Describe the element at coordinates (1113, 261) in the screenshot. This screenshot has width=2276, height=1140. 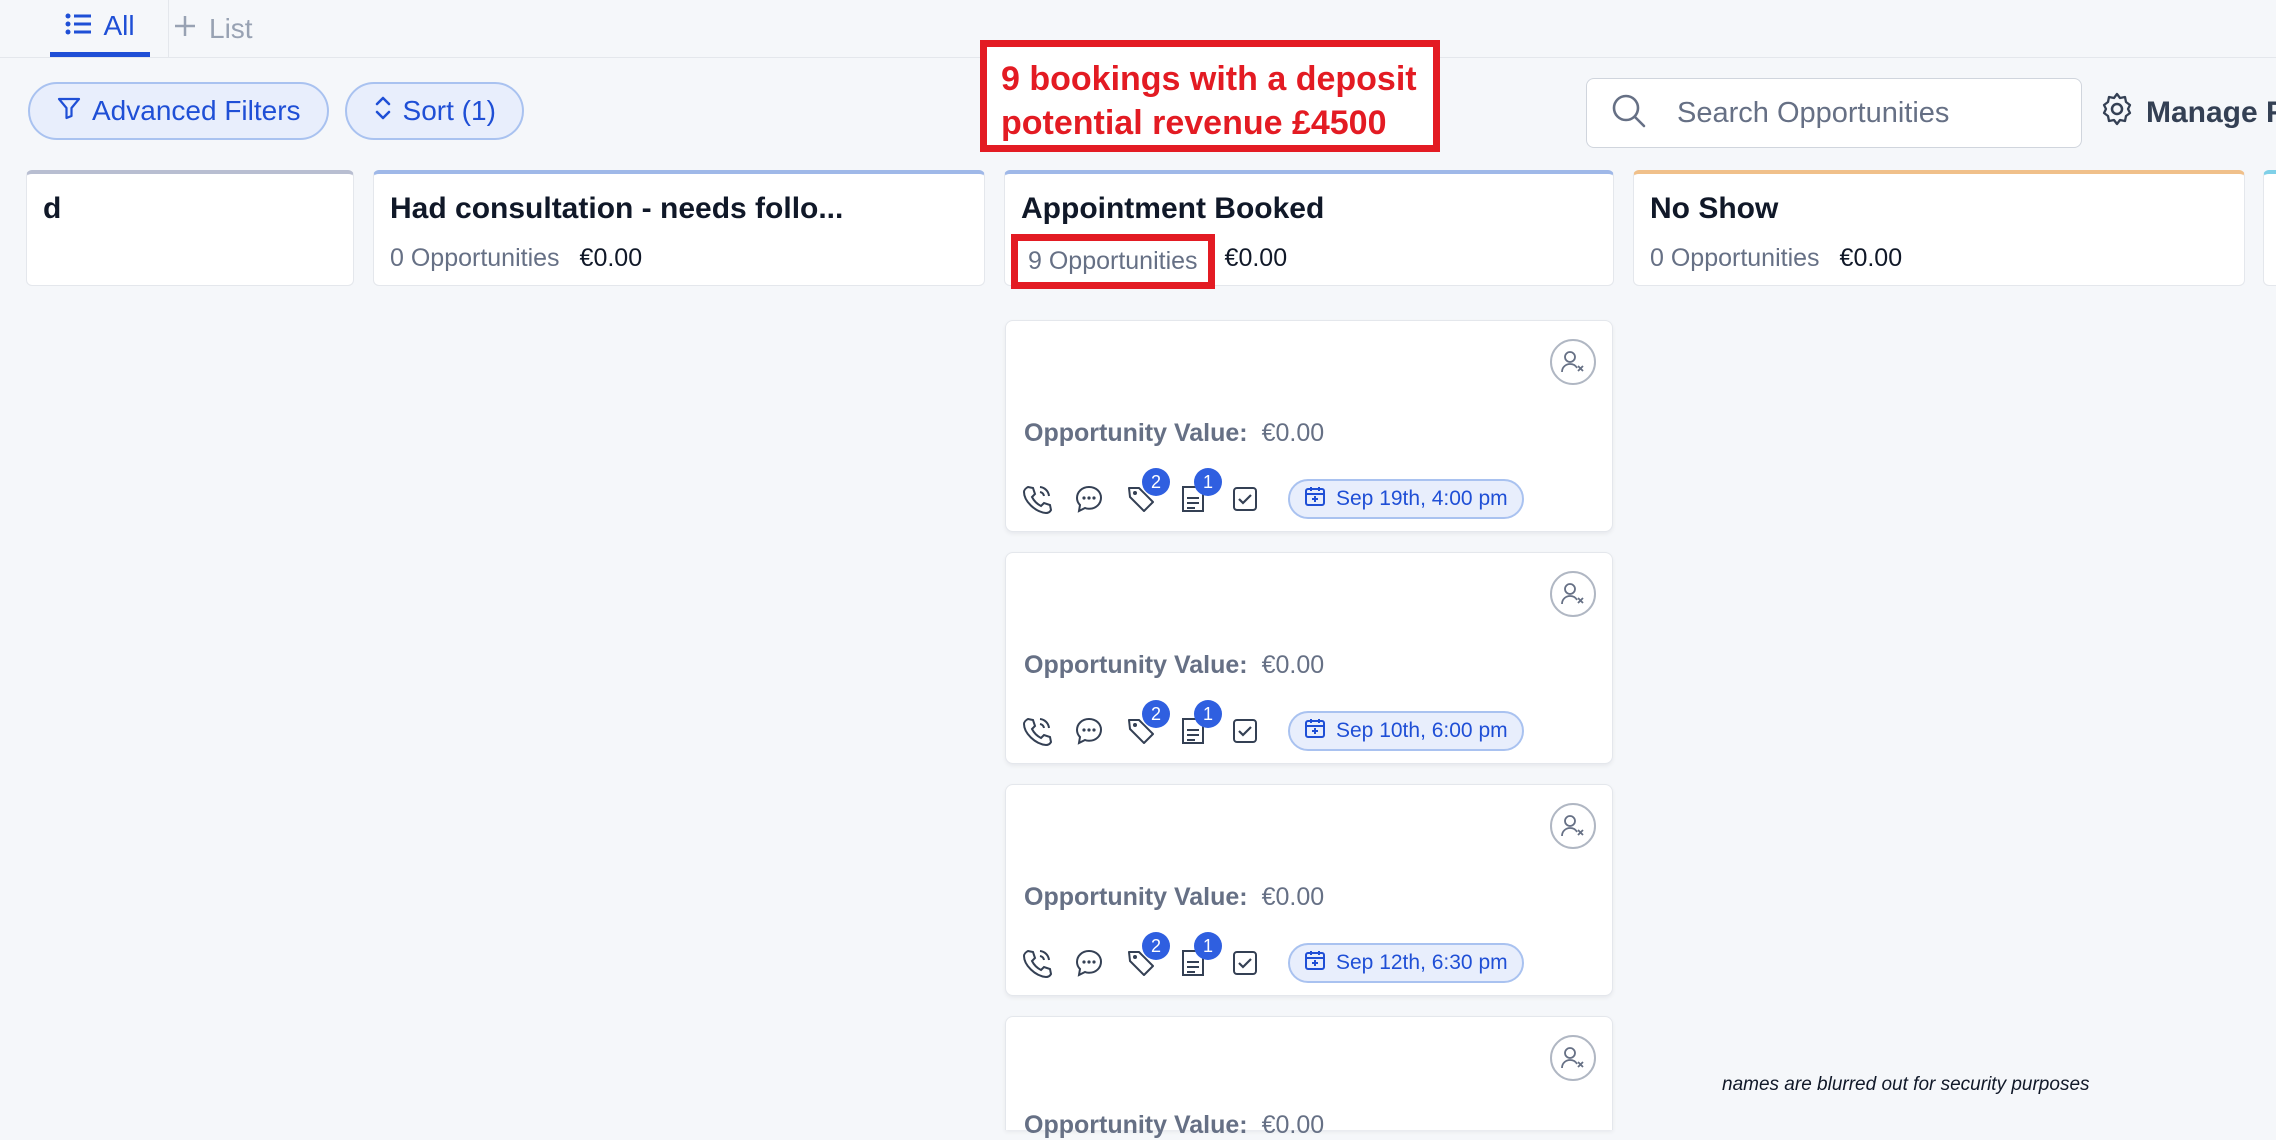
I see `stage-opportunity-count: 9 Opportunities` at that location.